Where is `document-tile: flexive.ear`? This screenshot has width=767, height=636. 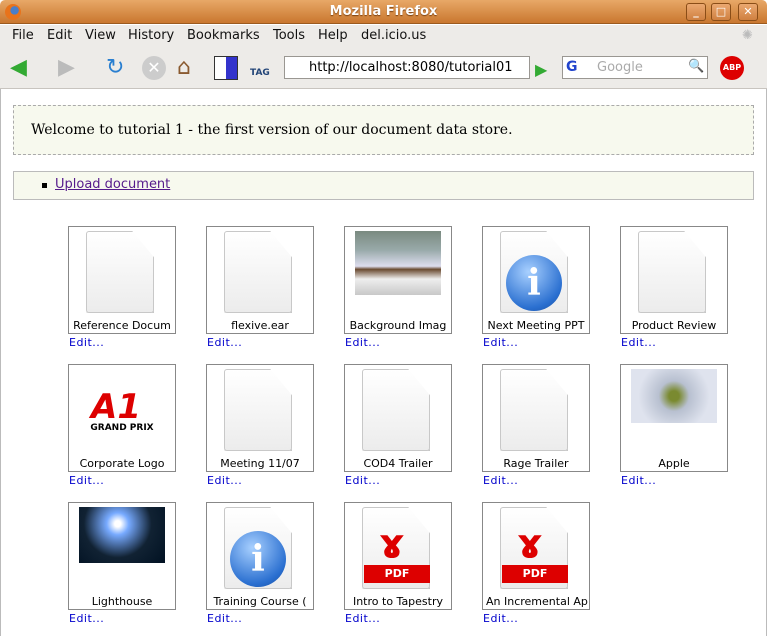
document-tile: flexive.ear is located at coordinates (260, 280).